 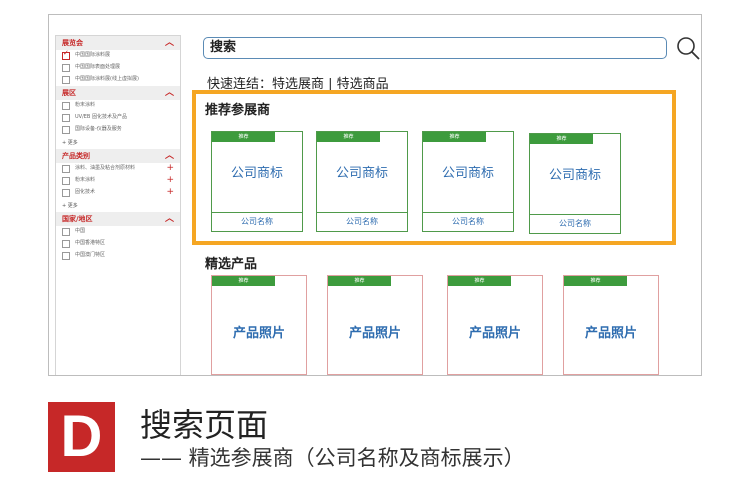 I want to click on filter-section-title: 国家/地区, so click(x=77, y=219).